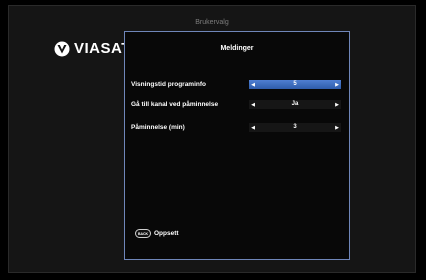 Image resolution: width=426 pixels, height=280 pixels. Describe the element at coordinates (102, 48) in the screenshot. I see `brand-name: VIASAT` at that location.